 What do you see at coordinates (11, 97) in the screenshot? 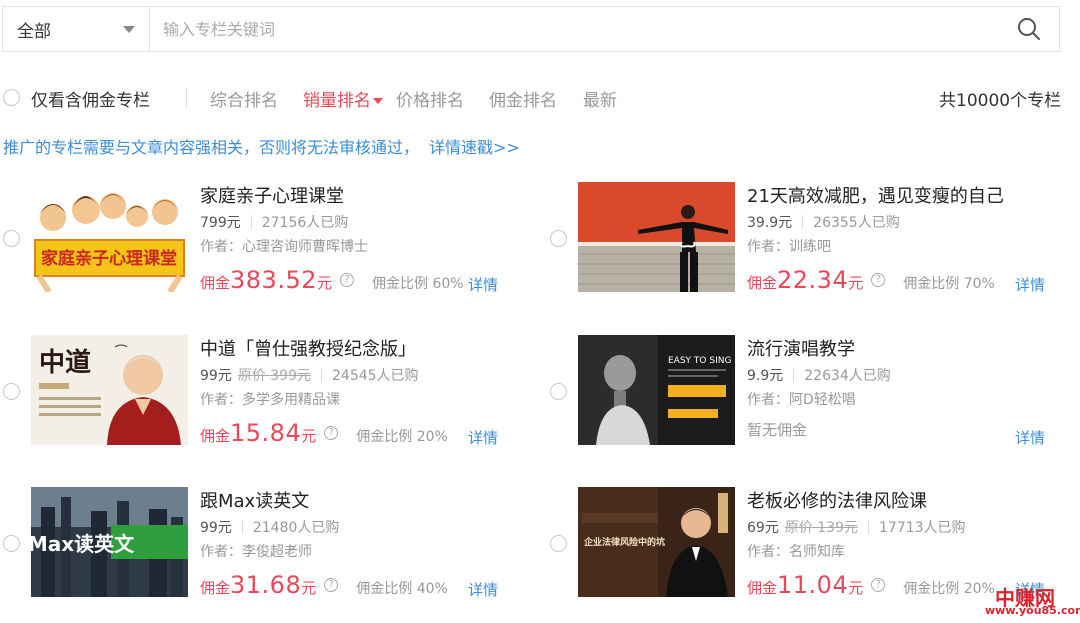
I see `only-commission-radio` at bounding box center [11, 97].